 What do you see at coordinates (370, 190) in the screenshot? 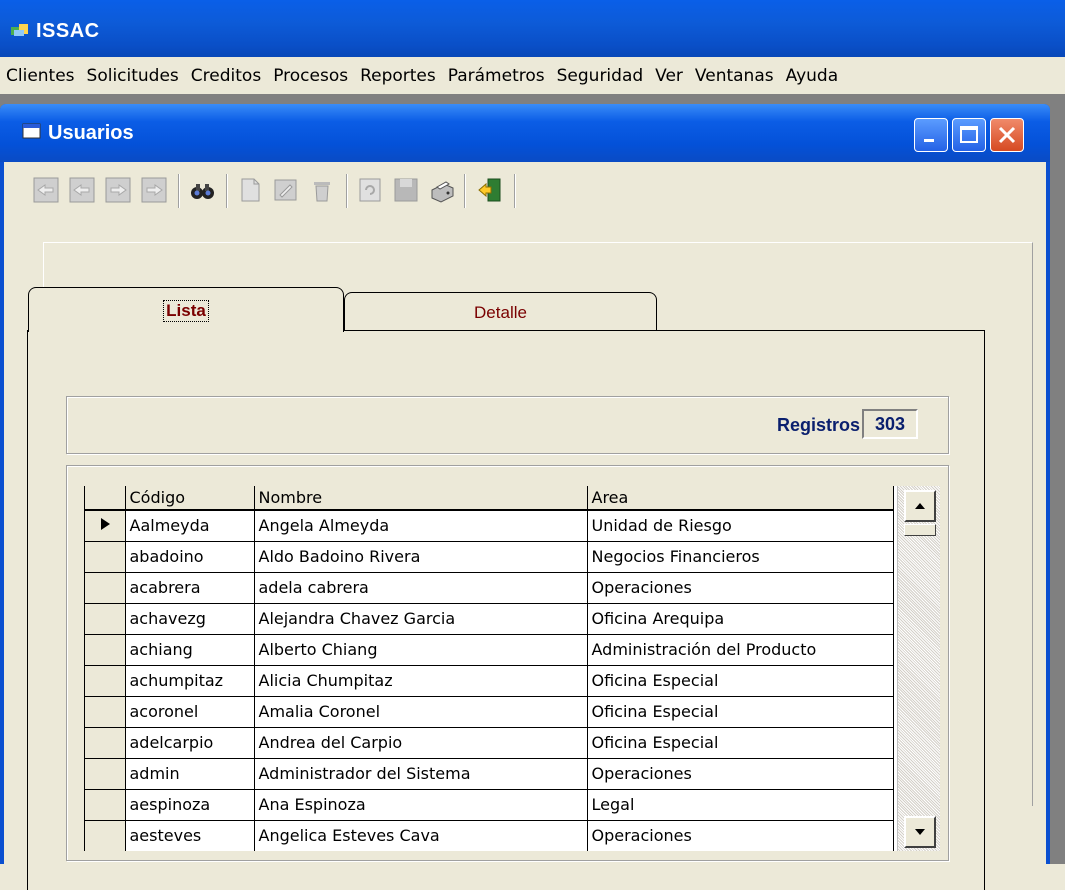
I see `refresh-icon` at bounding box center [370, 190].